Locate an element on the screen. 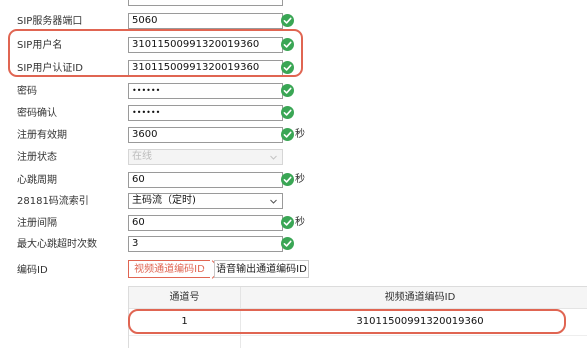 The image size is (587, 348). heartbeat-period-unit: 秒 is located at coordinates (300, 179).